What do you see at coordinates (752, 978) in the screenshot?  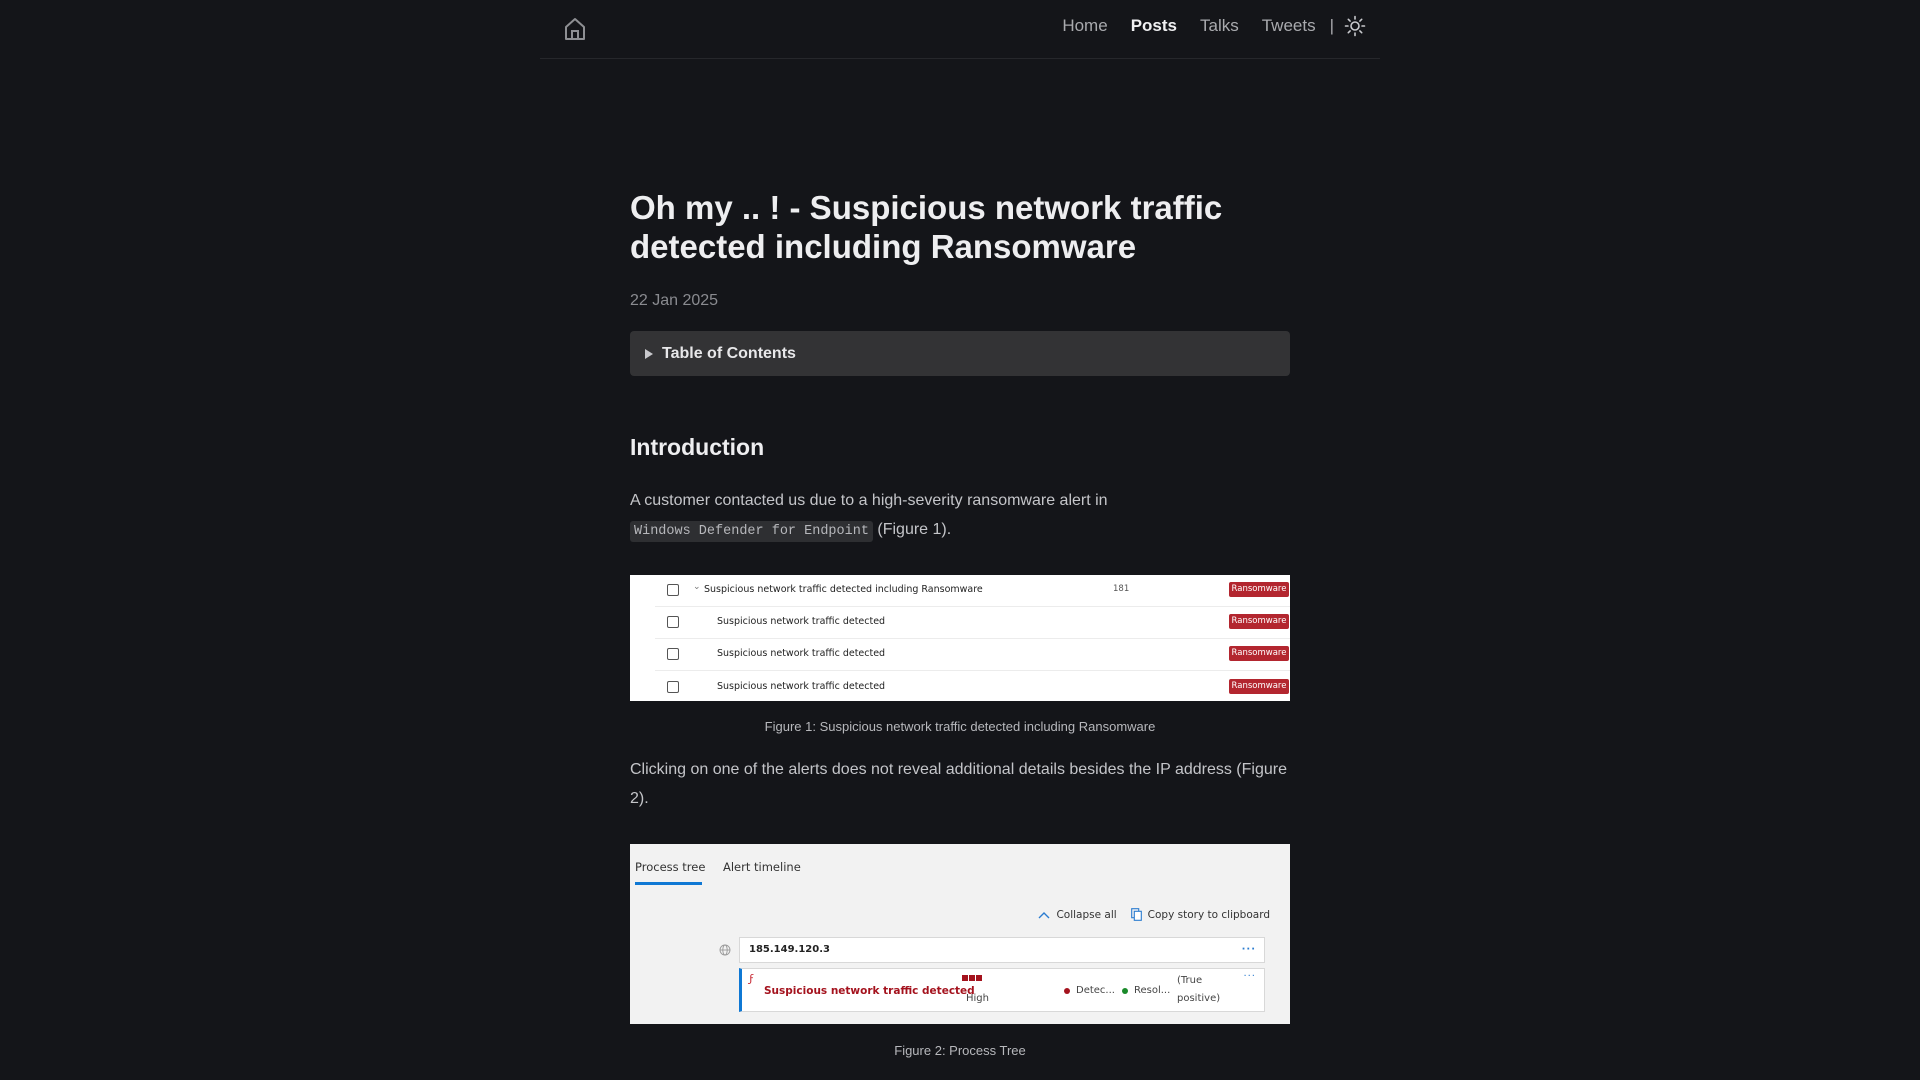 I see `lightning-icon: ϝ` at bounding box center [752, 978].